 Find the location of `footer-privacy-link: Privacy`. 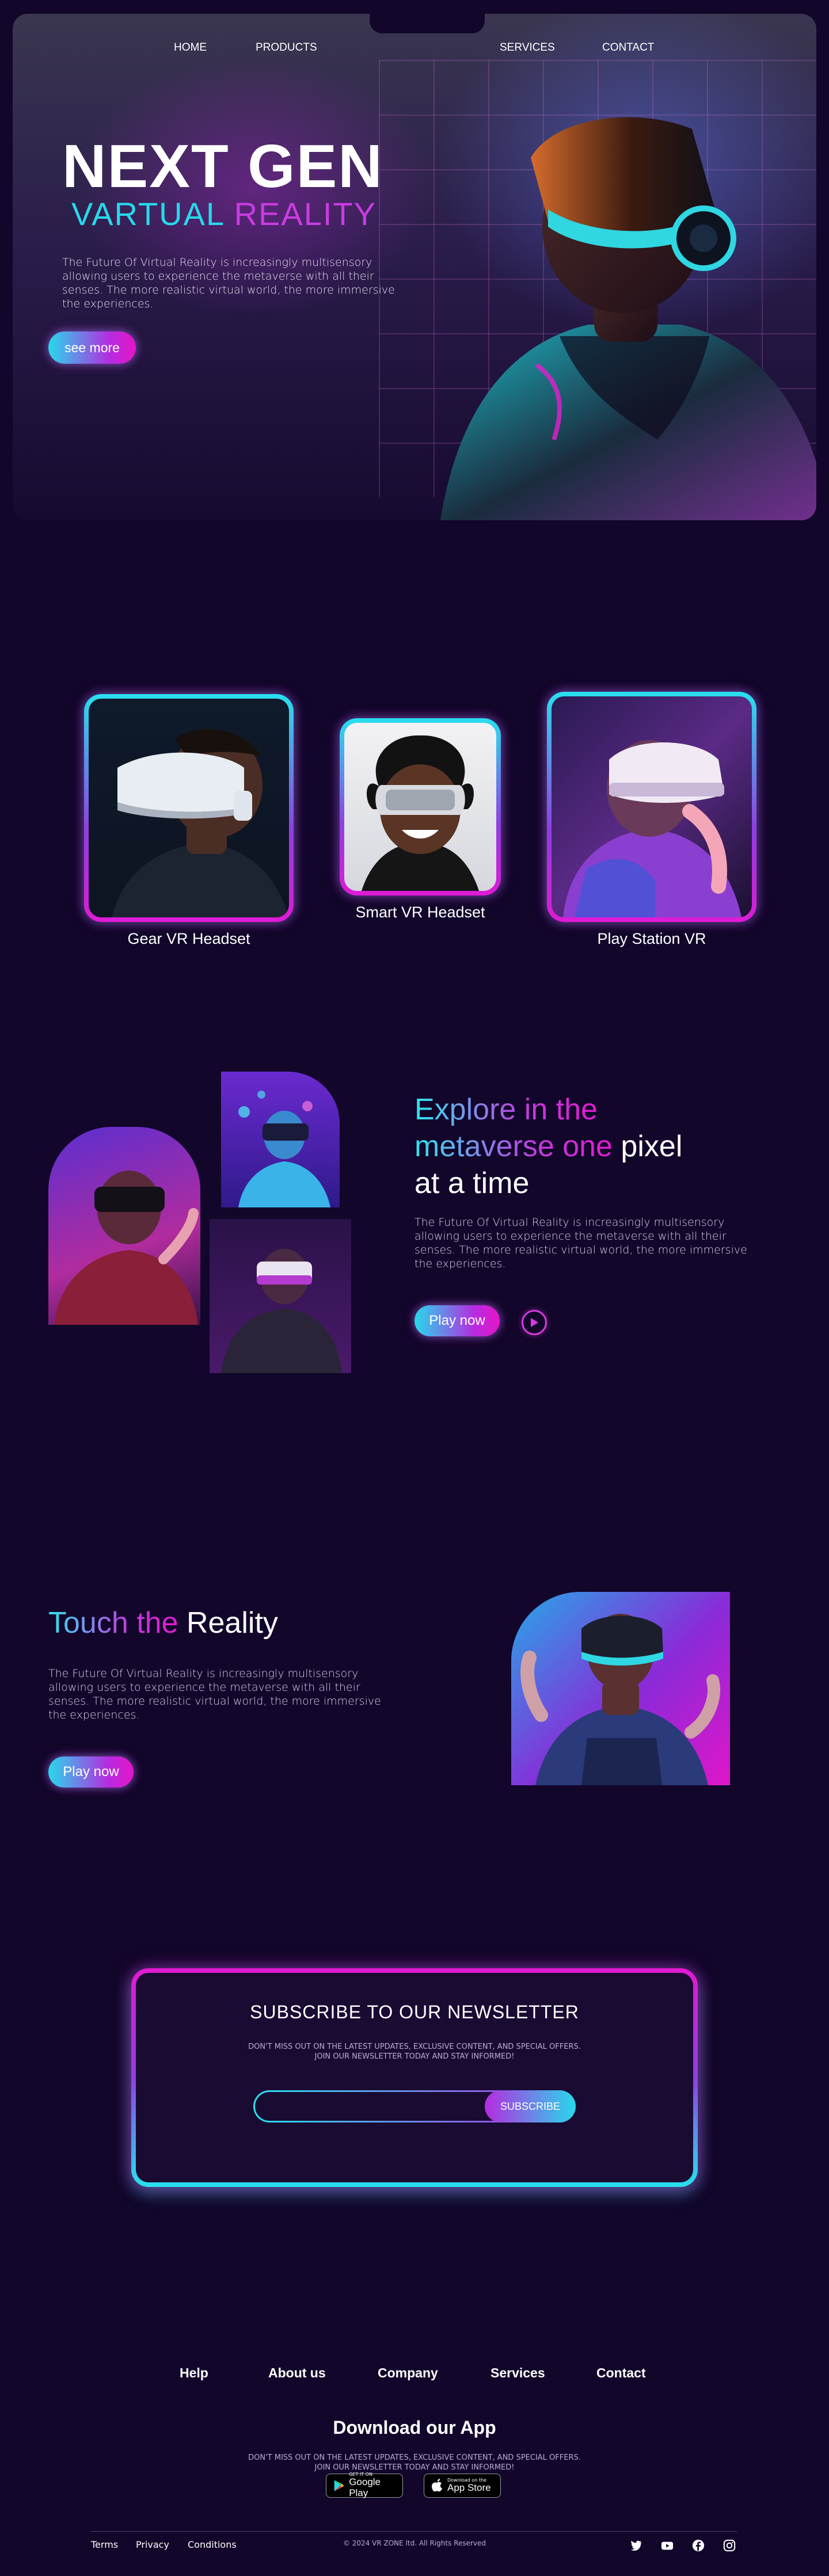

footer-privacy-link: Privacy is located at coordinates (152, 2544).